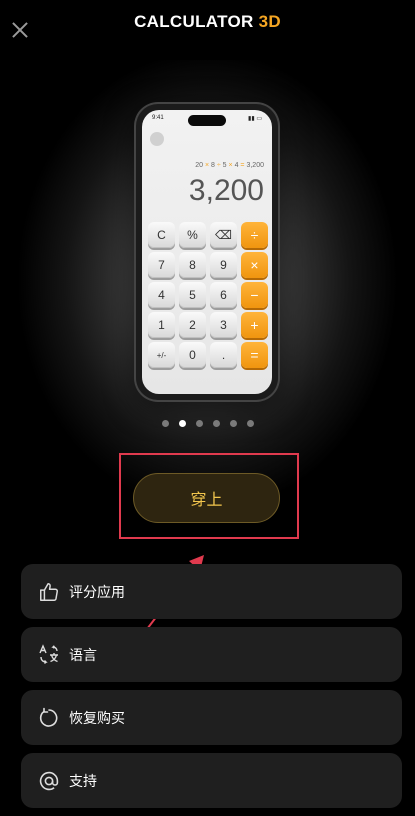 The image size is (415, 816). Describe the element at coordinates (211, 780) in the screenshot. I see `menu-item-support: 支持` at that location.